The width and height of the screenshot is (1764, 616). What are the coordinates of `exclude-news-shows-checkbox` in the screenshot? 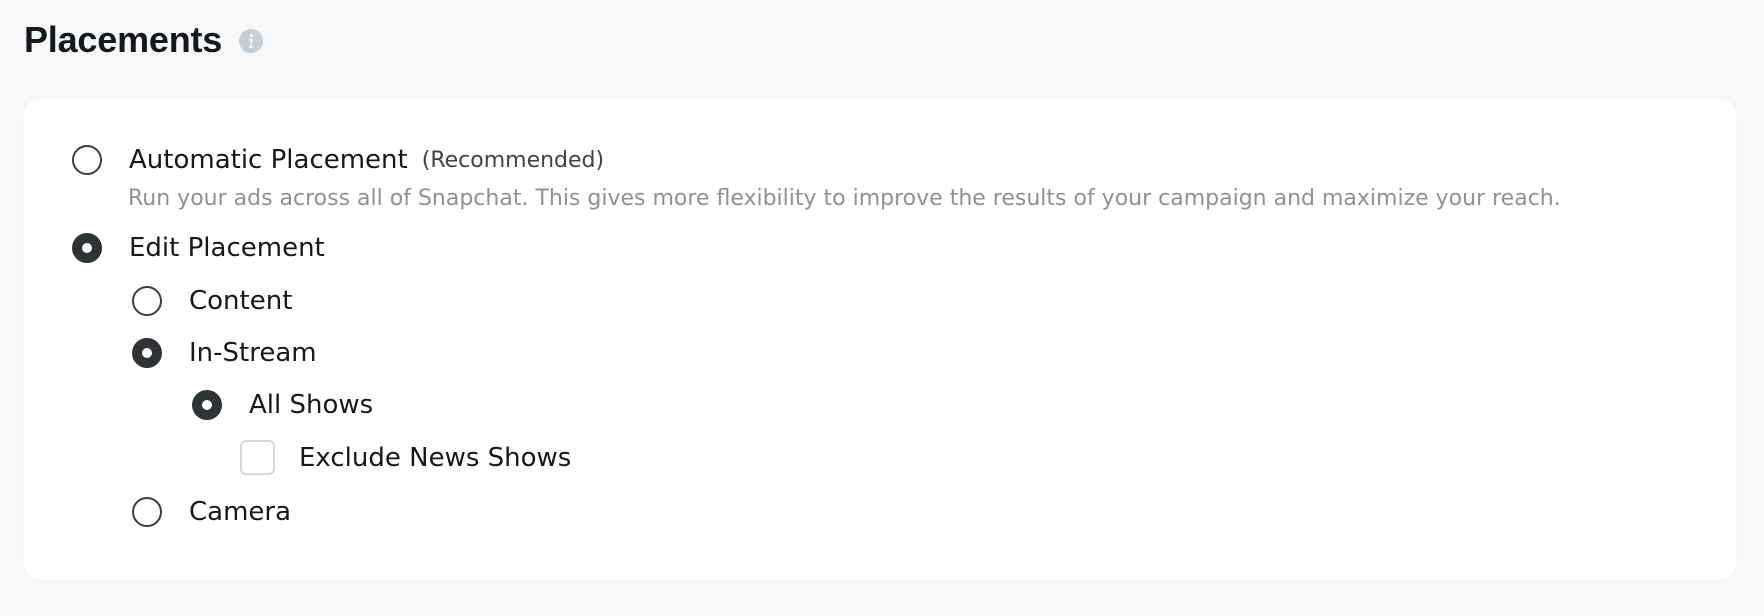 It's located at (257, 457).